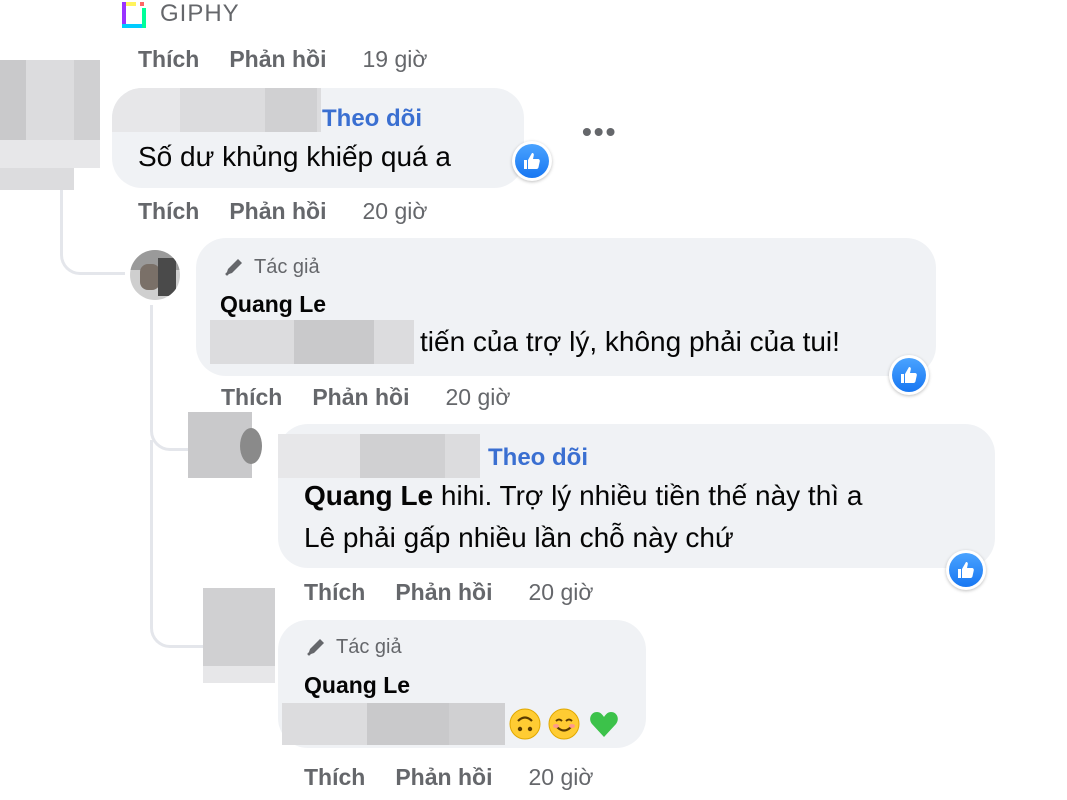  I want to click on timestamp: 19 giờ, so click(394, 59).